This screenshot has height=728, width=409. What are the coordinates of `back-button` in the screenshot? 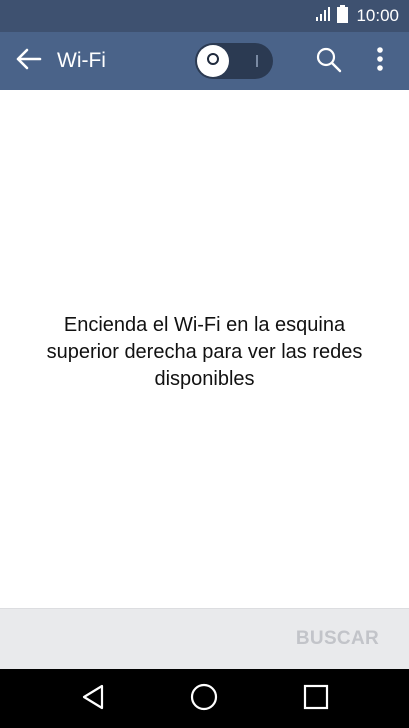 It's located at (28, 61).